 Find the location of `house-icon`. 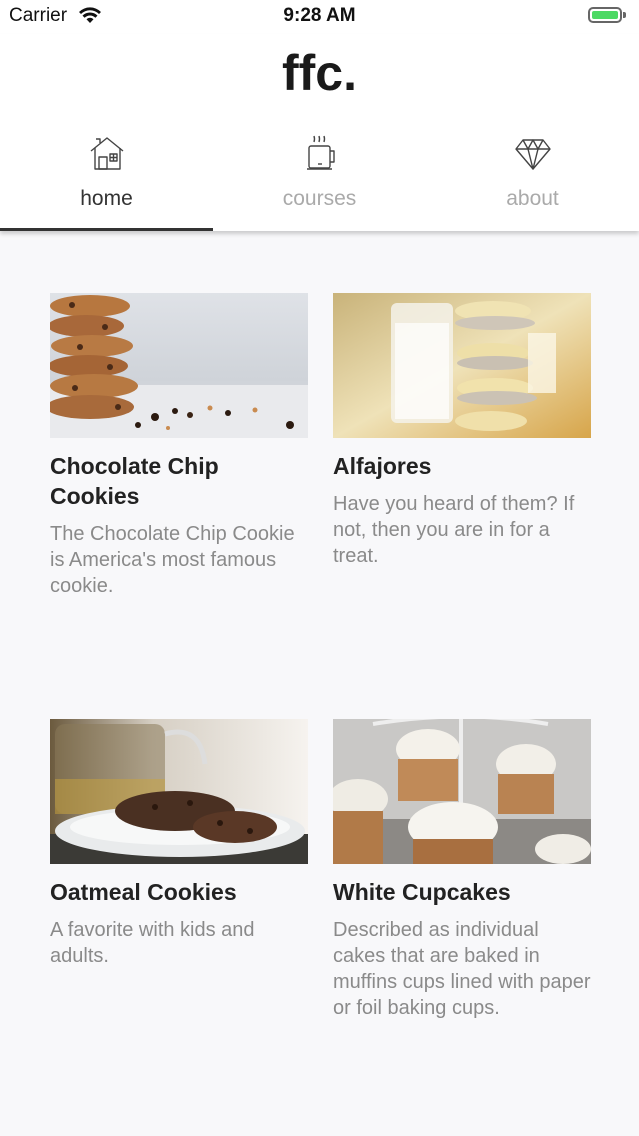

house-icon is located at coordinates (106, 153).